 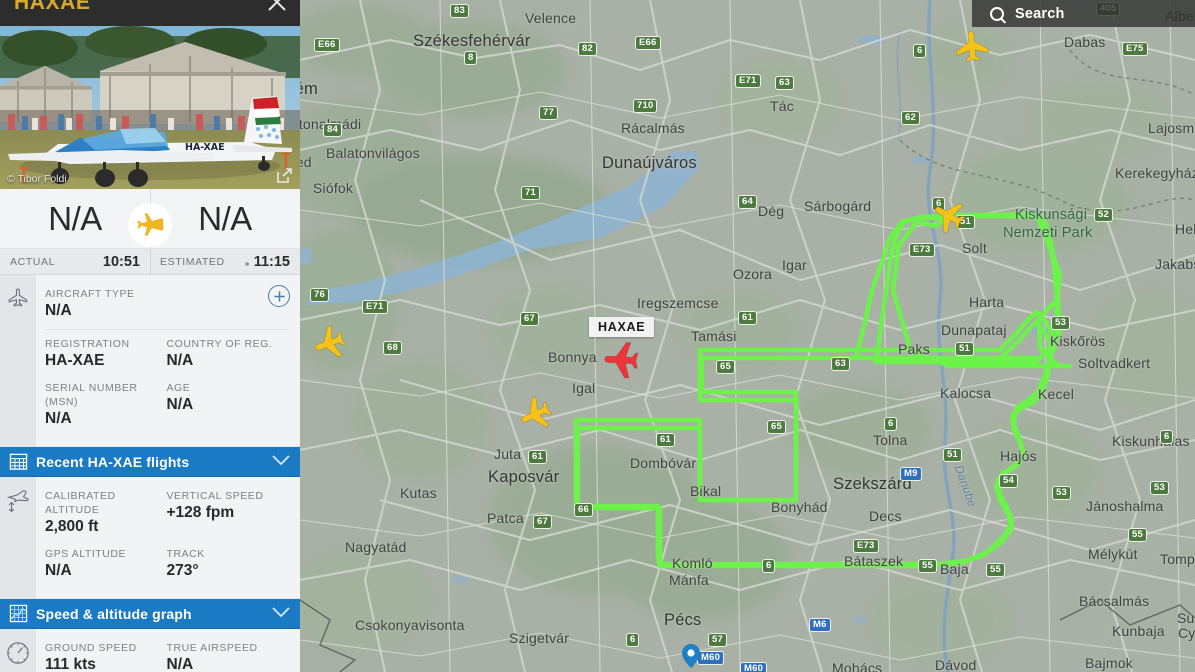 I want to click on aircraft-photo: HA-XAE © Tibor Foldi, so click(x=150, y=107).